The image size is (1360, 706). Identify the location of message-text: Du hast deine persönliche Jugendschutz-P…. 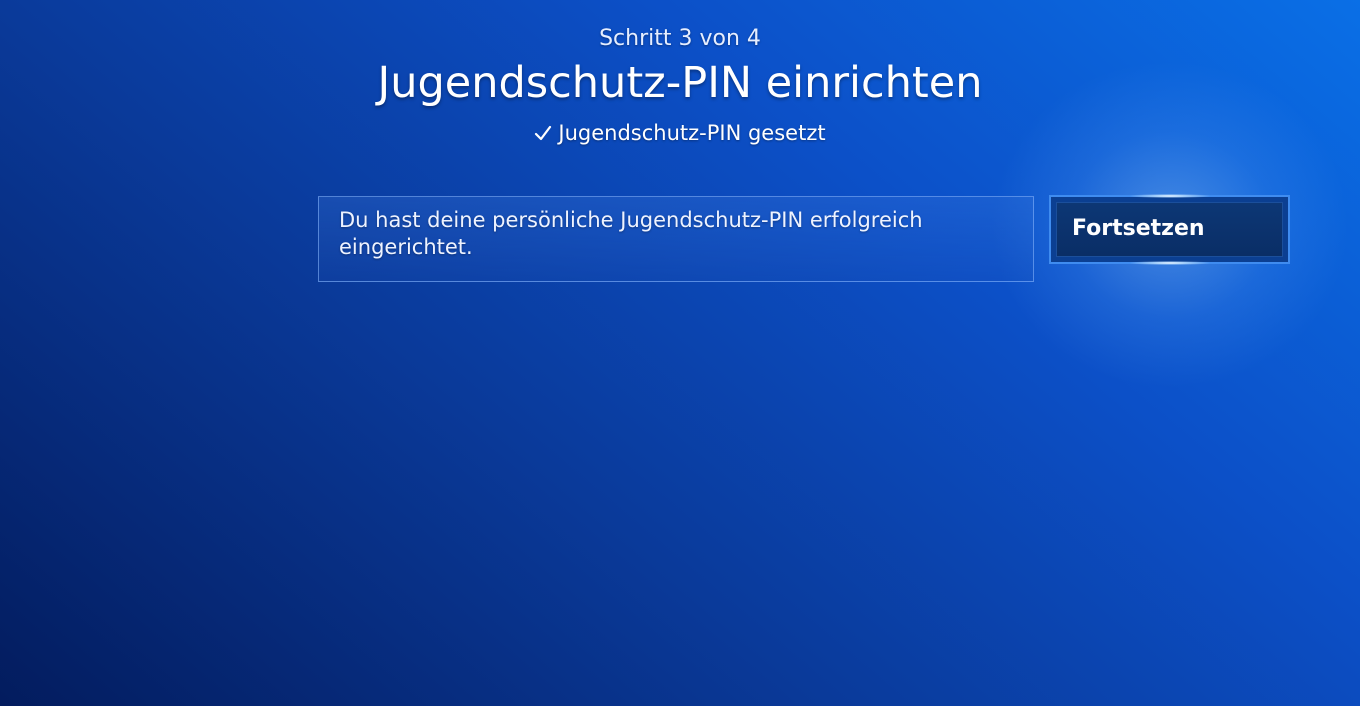
(631, 233).